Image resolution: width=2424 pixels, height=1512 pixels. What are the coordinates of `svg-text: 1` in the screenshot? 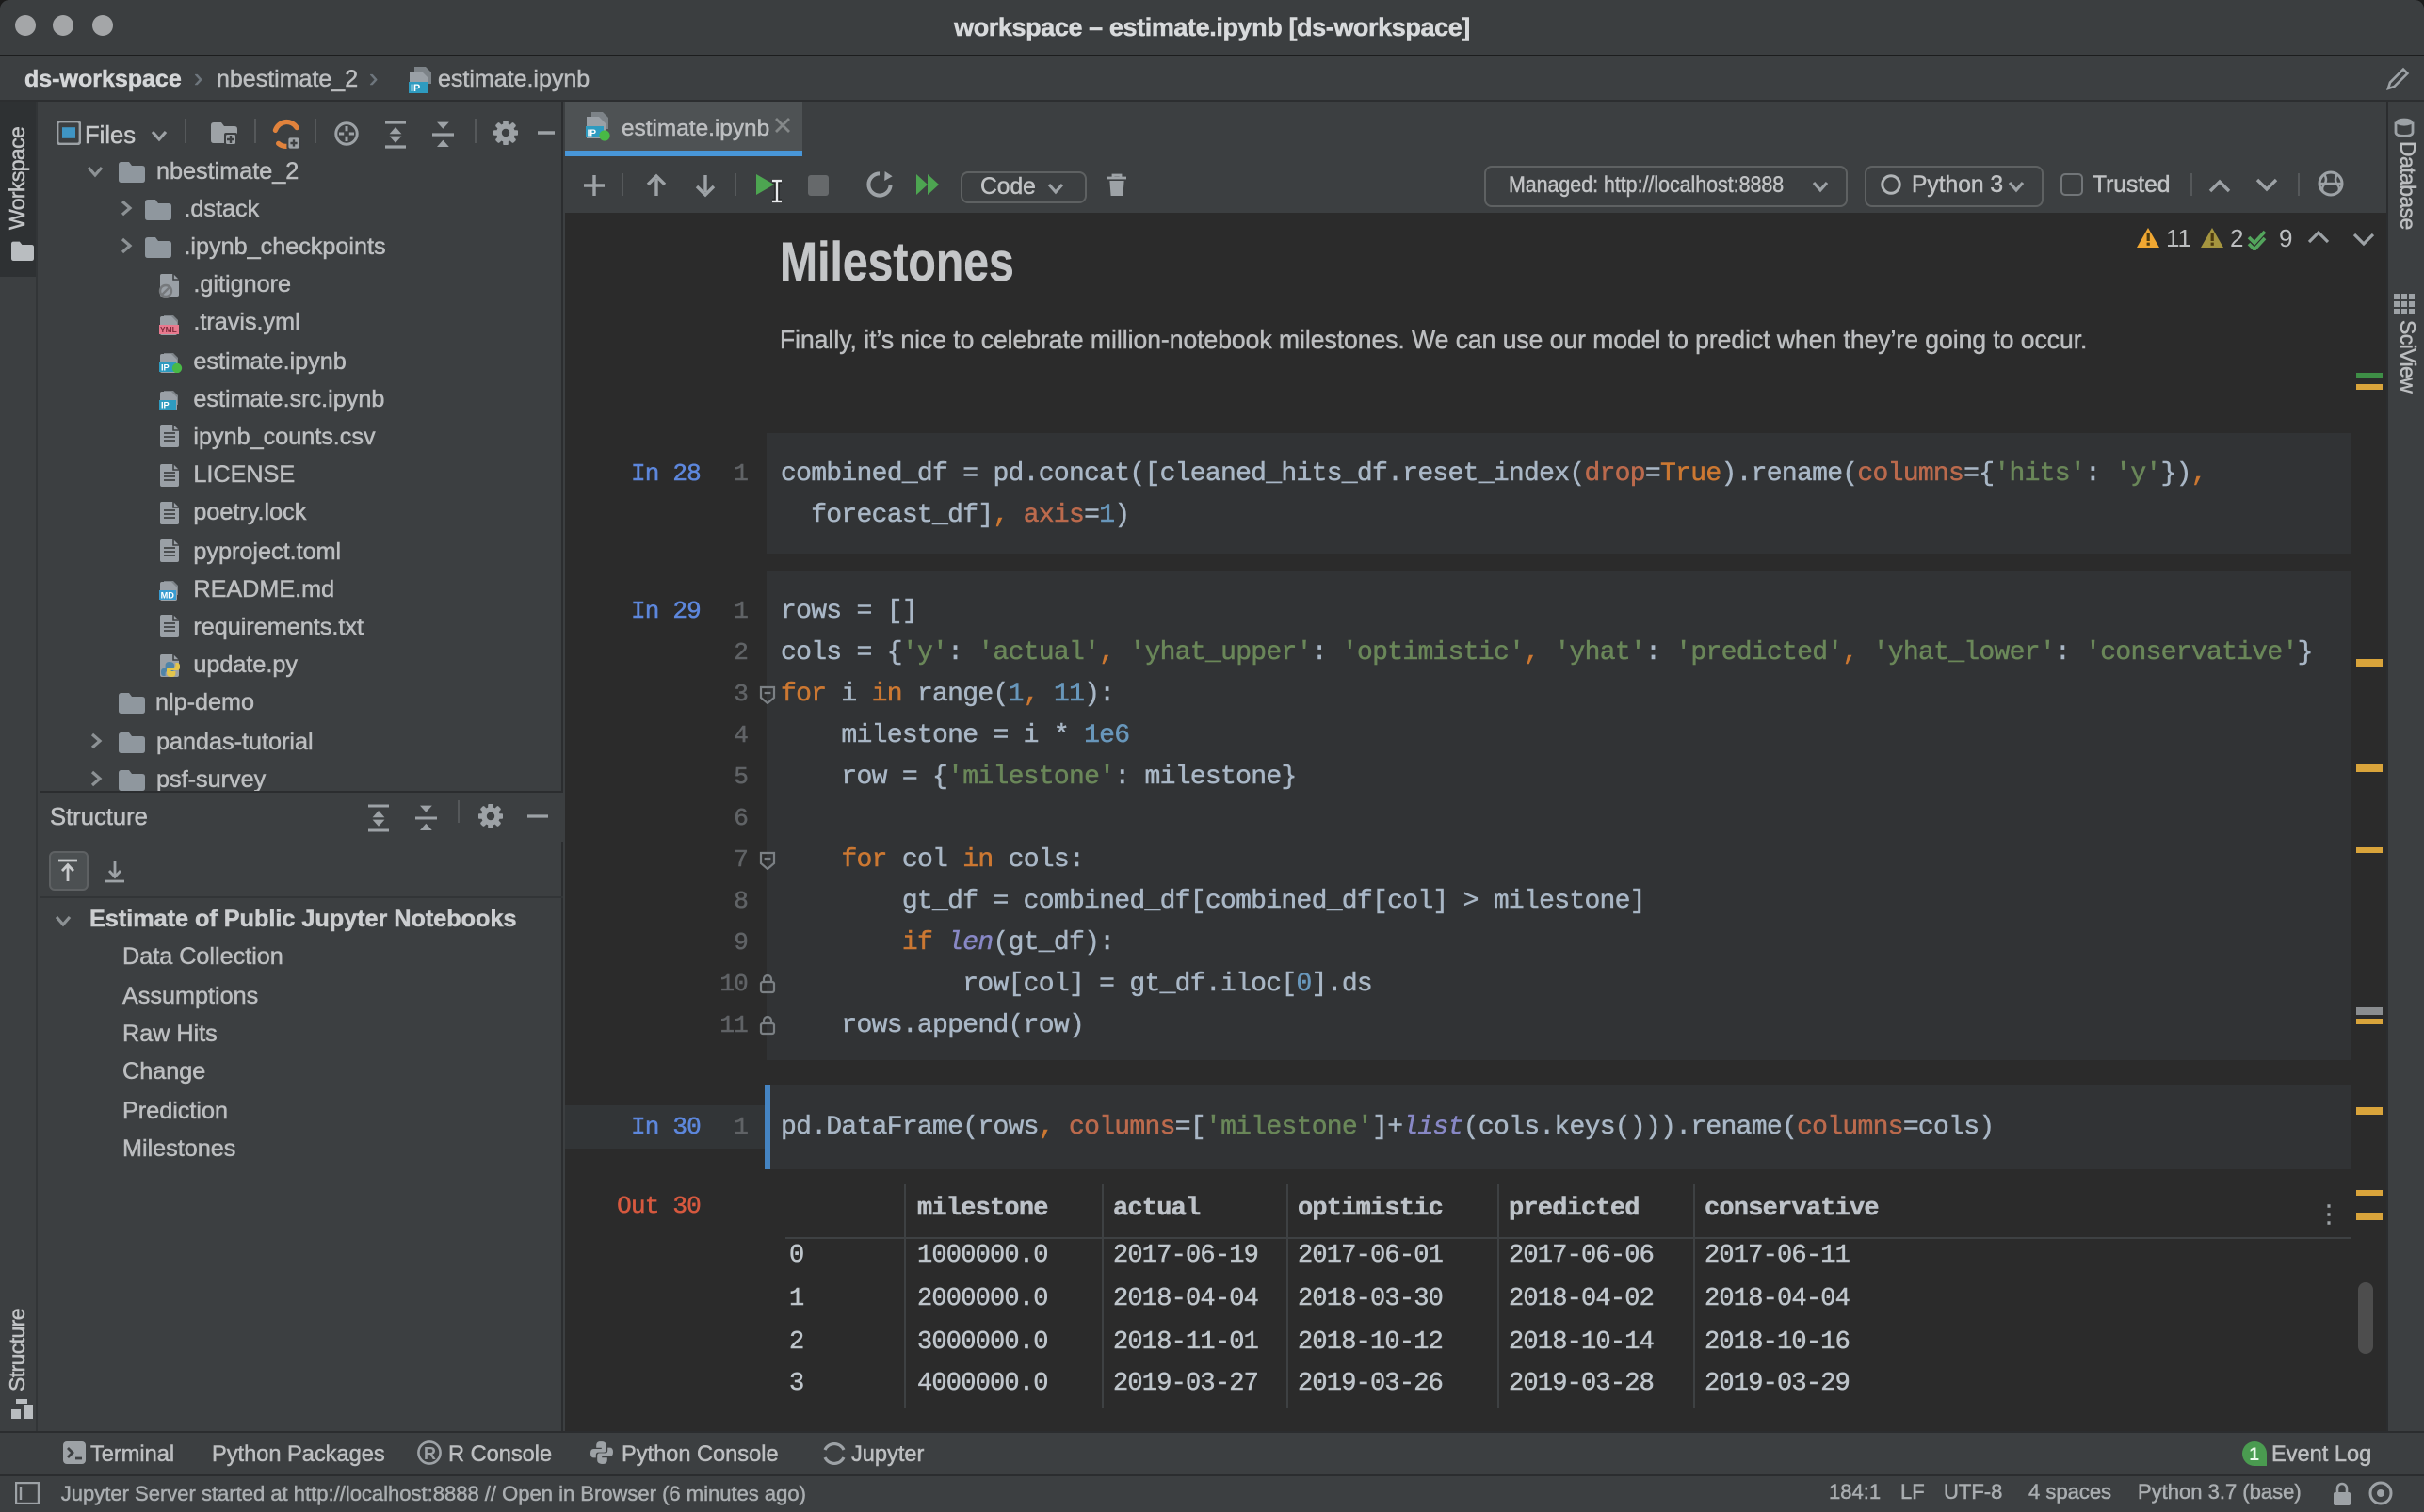 It's located at (2253, 1454).